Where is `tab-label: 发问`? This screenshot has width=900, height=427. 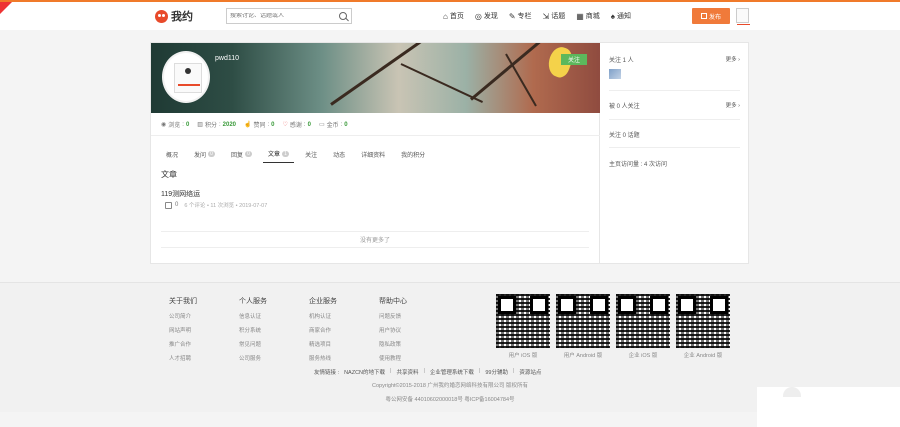
tab-label: 发问 is located at coordinates (200, 155).